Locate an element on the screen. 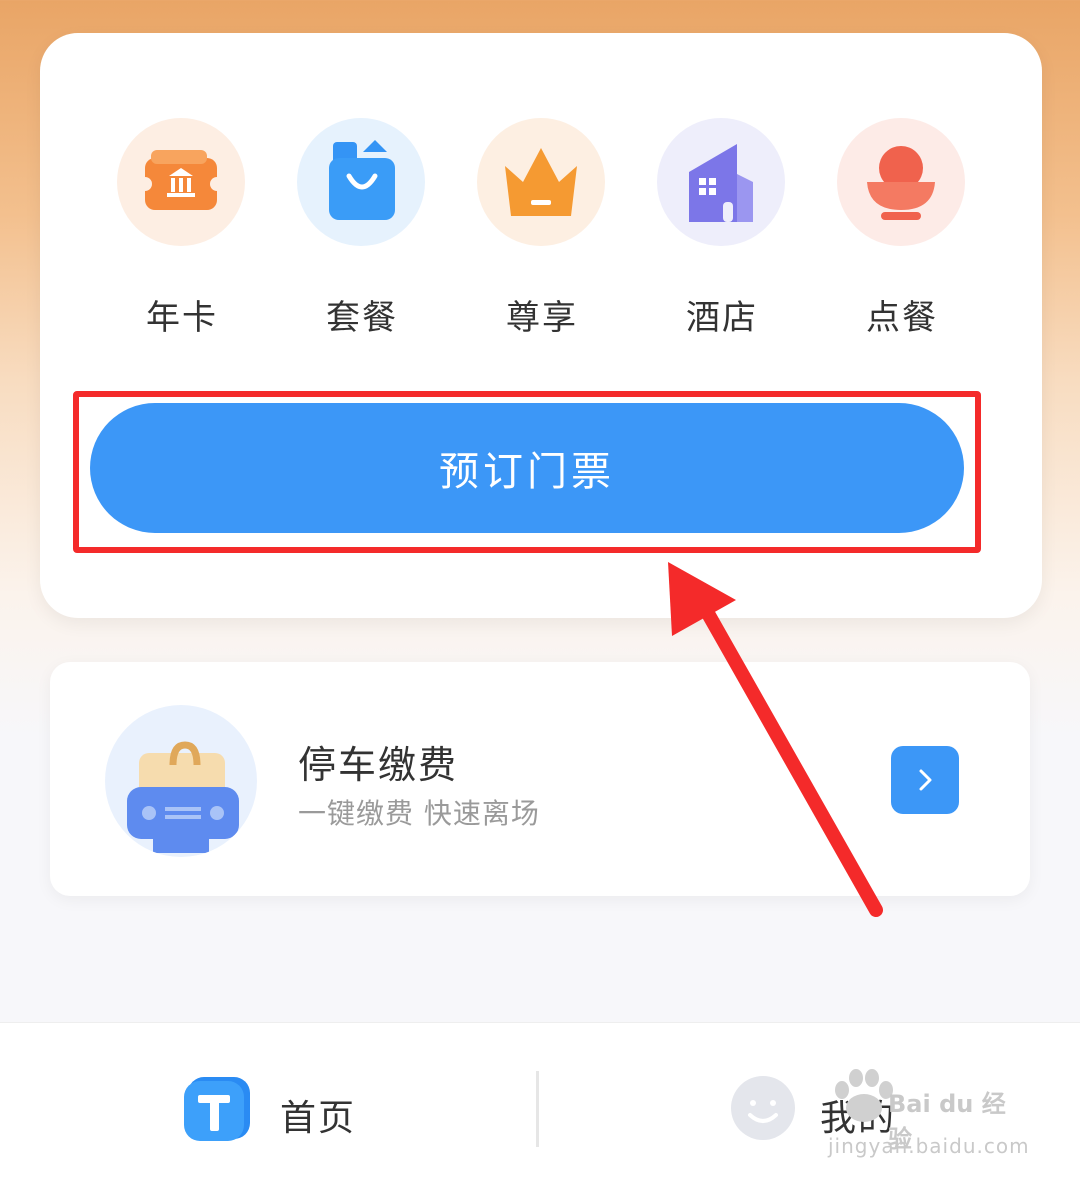 The image size is (1080, 1189). tab-mine: 我的 is located at coordinates (810, 1106).